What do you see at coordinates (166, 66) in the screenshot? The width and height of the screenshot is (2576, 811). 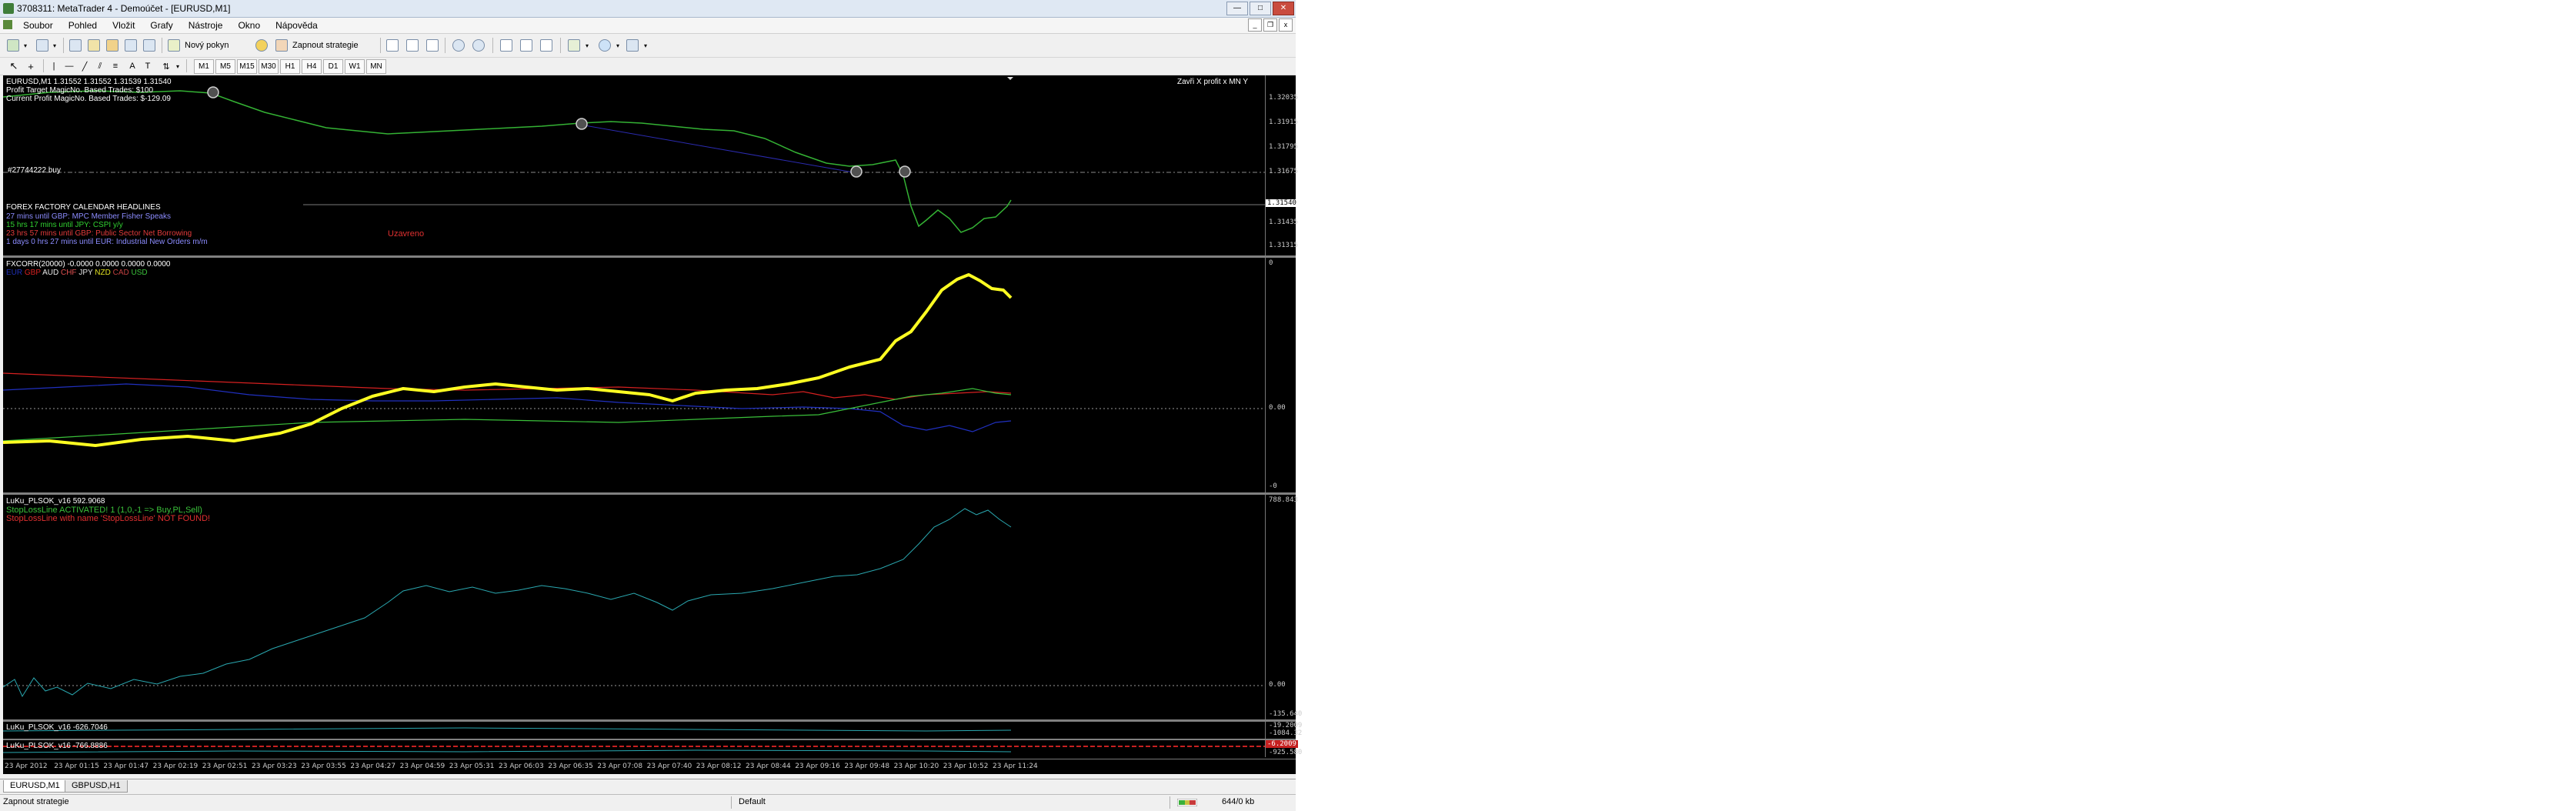 I see `arrows-icon: ⇅` at bounding box center [166, 66].